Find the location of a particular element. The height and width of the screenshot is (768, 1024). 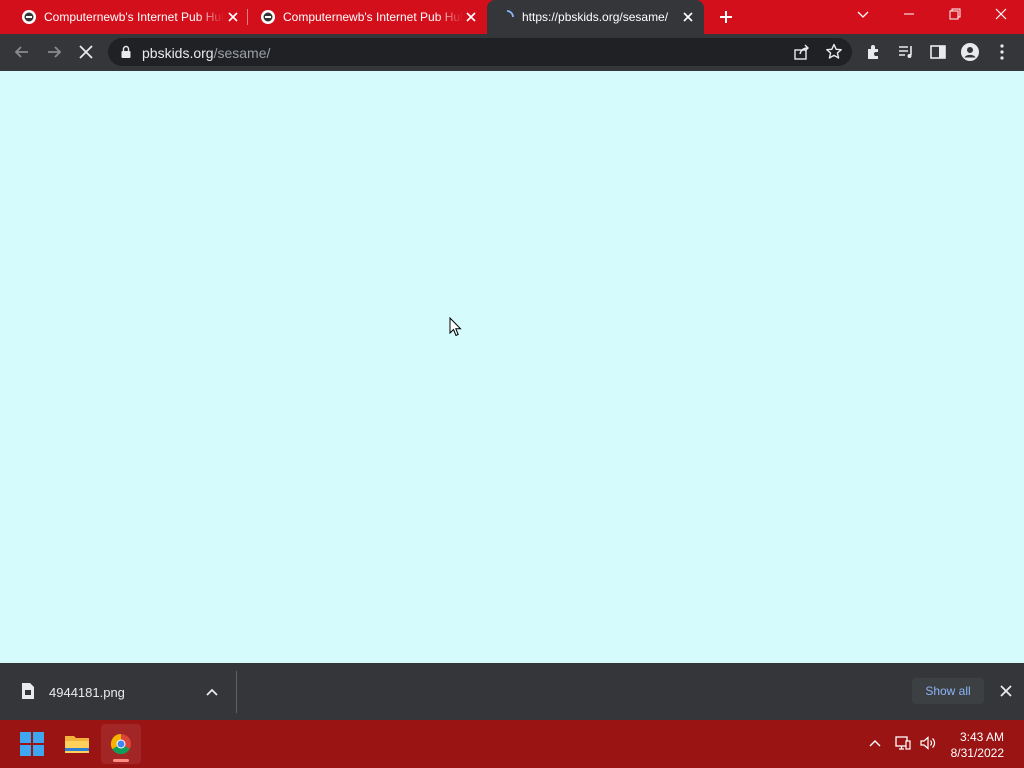

folder-icon is located at coordinates (77, 744).